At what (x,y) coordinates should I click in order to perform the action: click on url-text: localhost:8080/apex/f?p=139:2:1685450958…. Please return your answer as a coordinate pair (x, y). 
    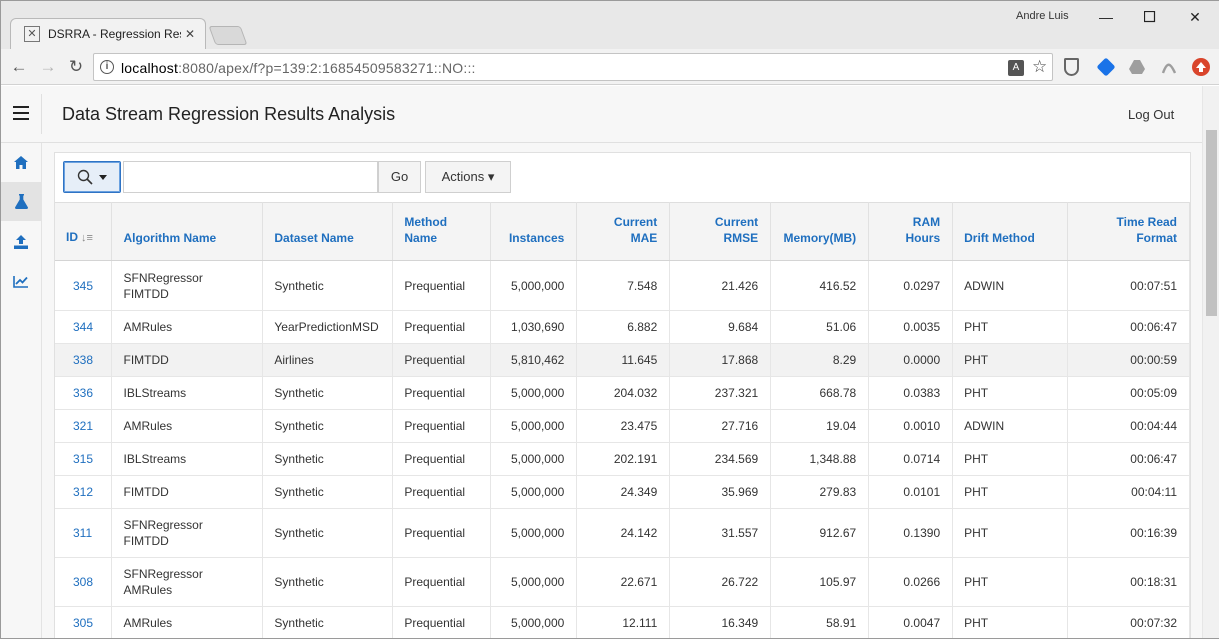
    Looking at the image, I should click on (298, 68).